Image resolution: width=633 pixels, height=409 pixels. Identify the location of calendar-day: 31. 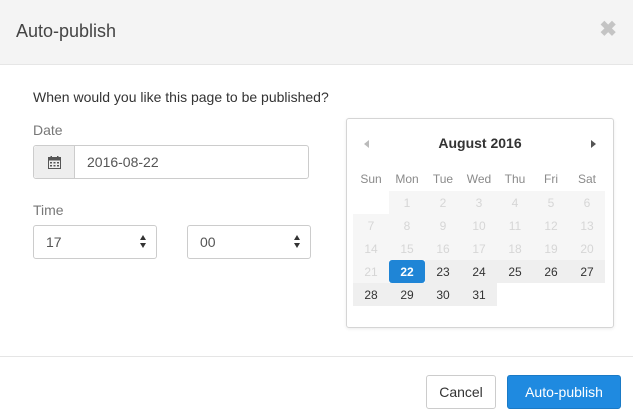
(479, 294).